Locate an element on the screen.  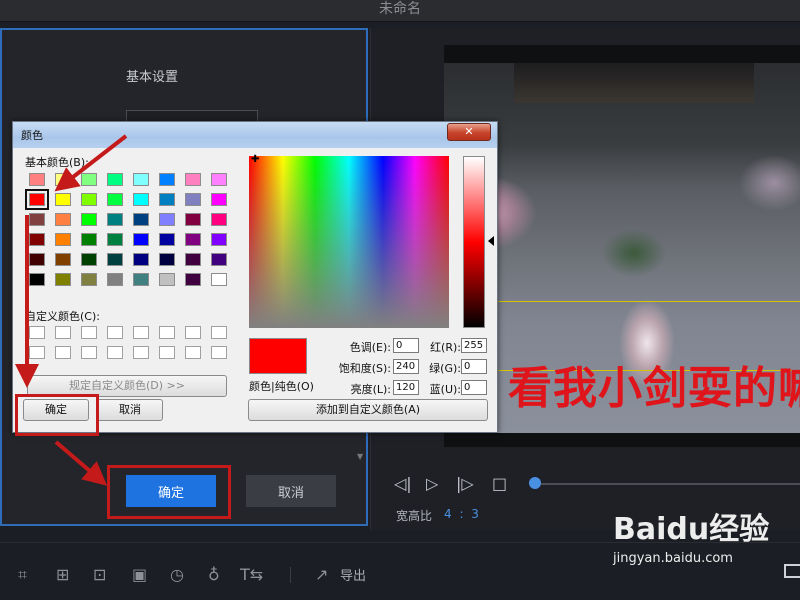
mosaic-icon: ⊡ is located at coordinates (99, 574).